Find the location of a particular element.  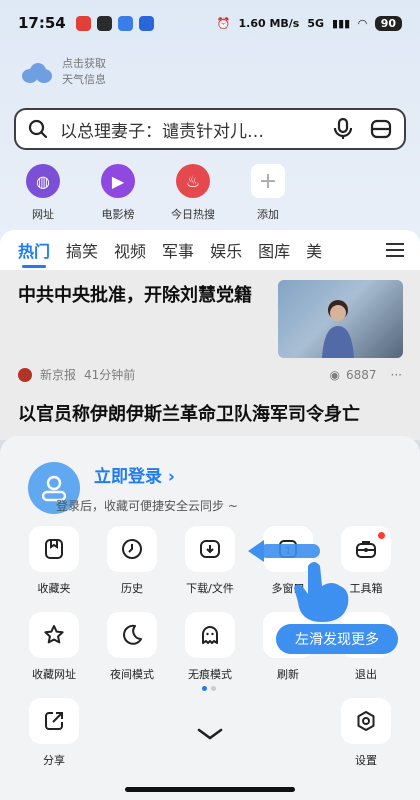

menu-night-mode: 夜间模式 is located at coordinates (132, 647).